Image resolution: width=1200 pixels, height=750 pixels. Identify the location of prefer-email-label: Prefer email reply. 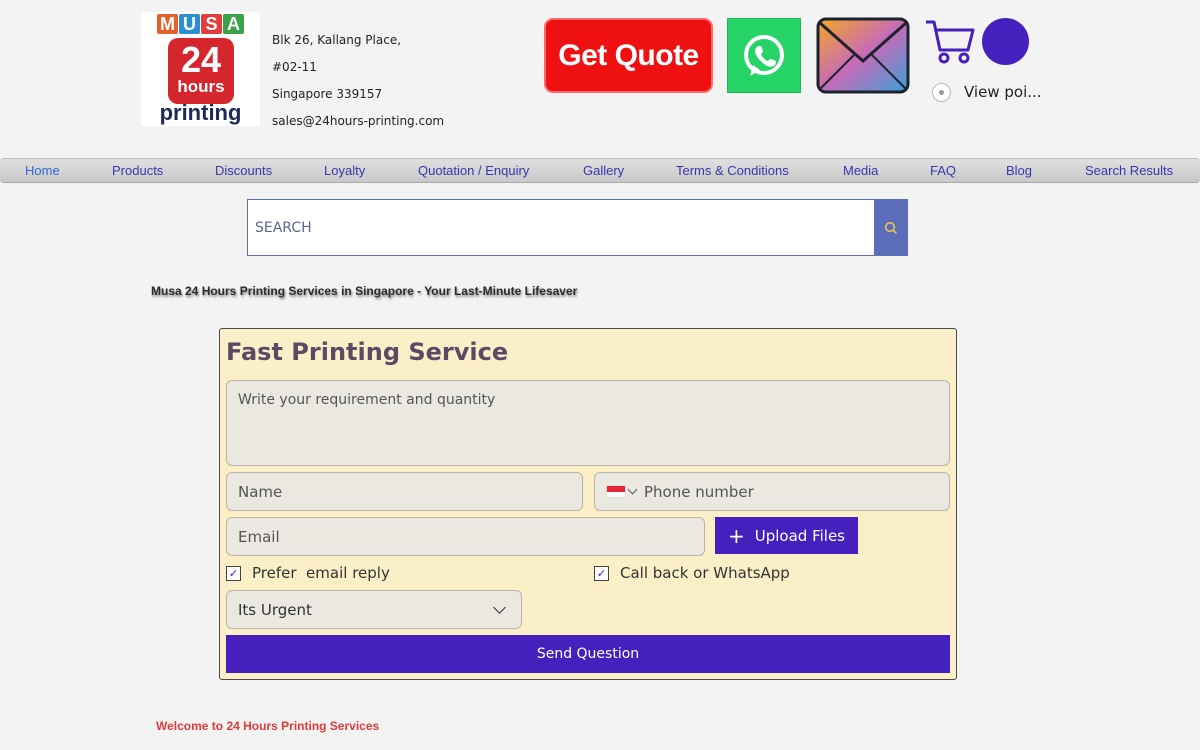
(321, 573).